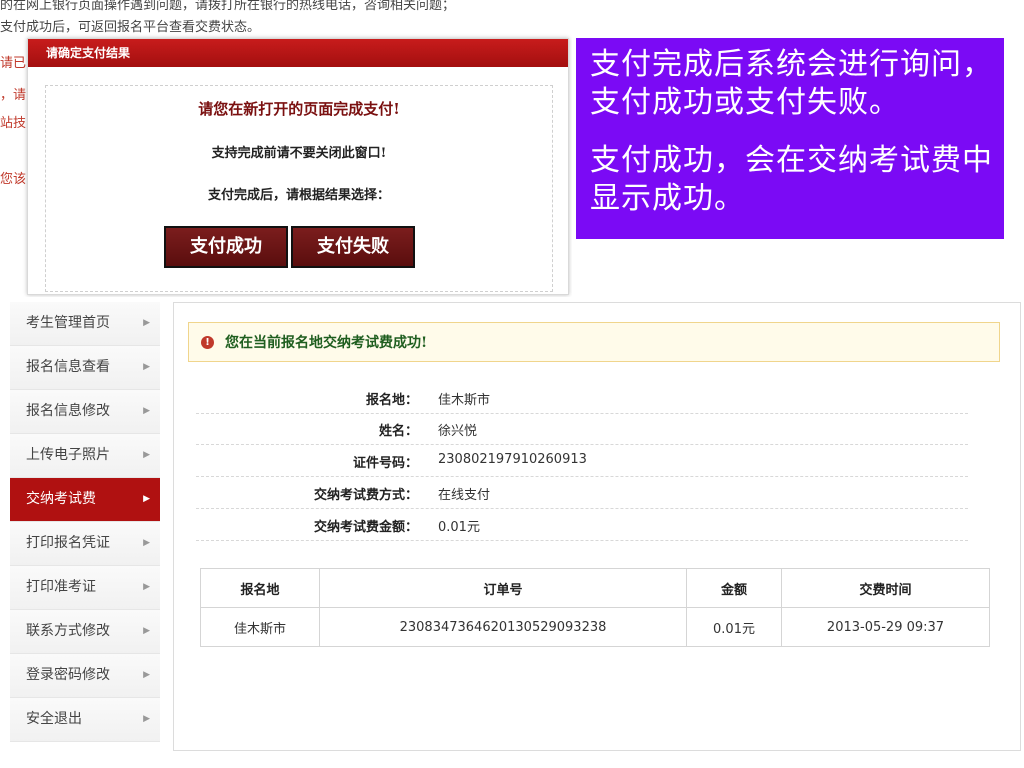  Describe the element at coordinates (68, 455) in the screenshot. I see `sidebar-item-label: 上传电子照片` at that location.